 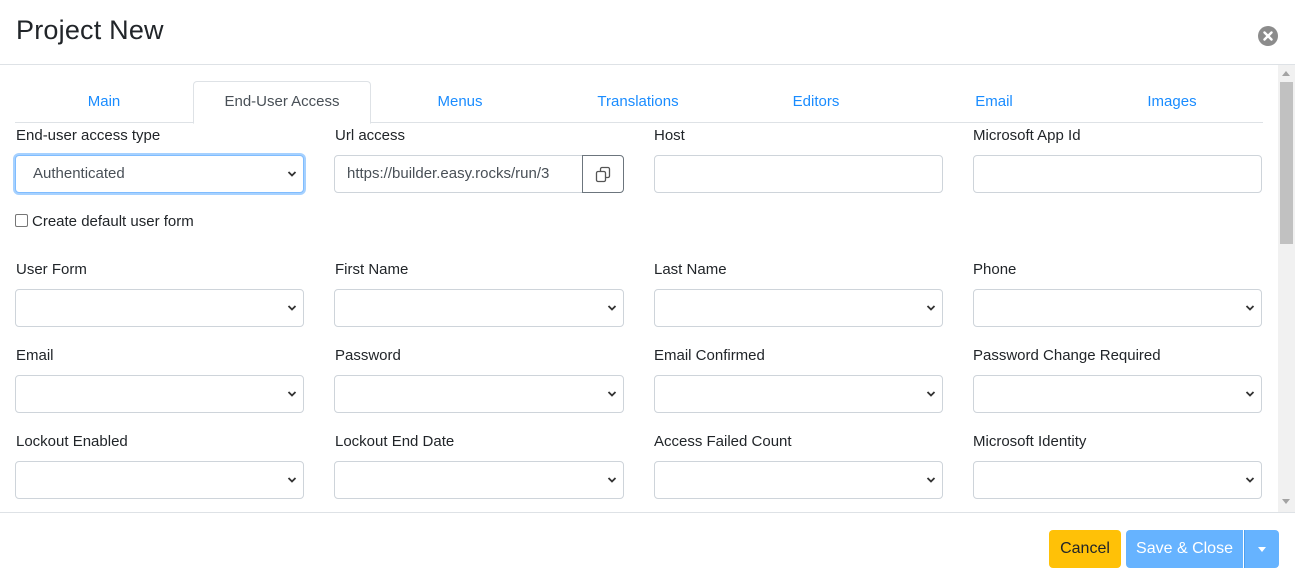 What do you see at coordinates (723, 441) in the screenshot?
I see `access-failed-count-label: Access Failed Count` at bounding box center [723, 441].